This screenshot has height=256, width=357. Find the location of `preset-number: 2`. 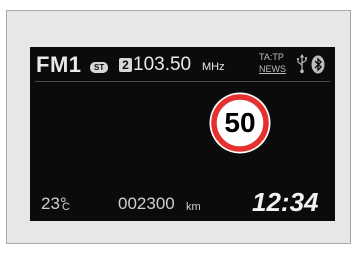

preset-number: 2 is located at coordinates (125, 65).